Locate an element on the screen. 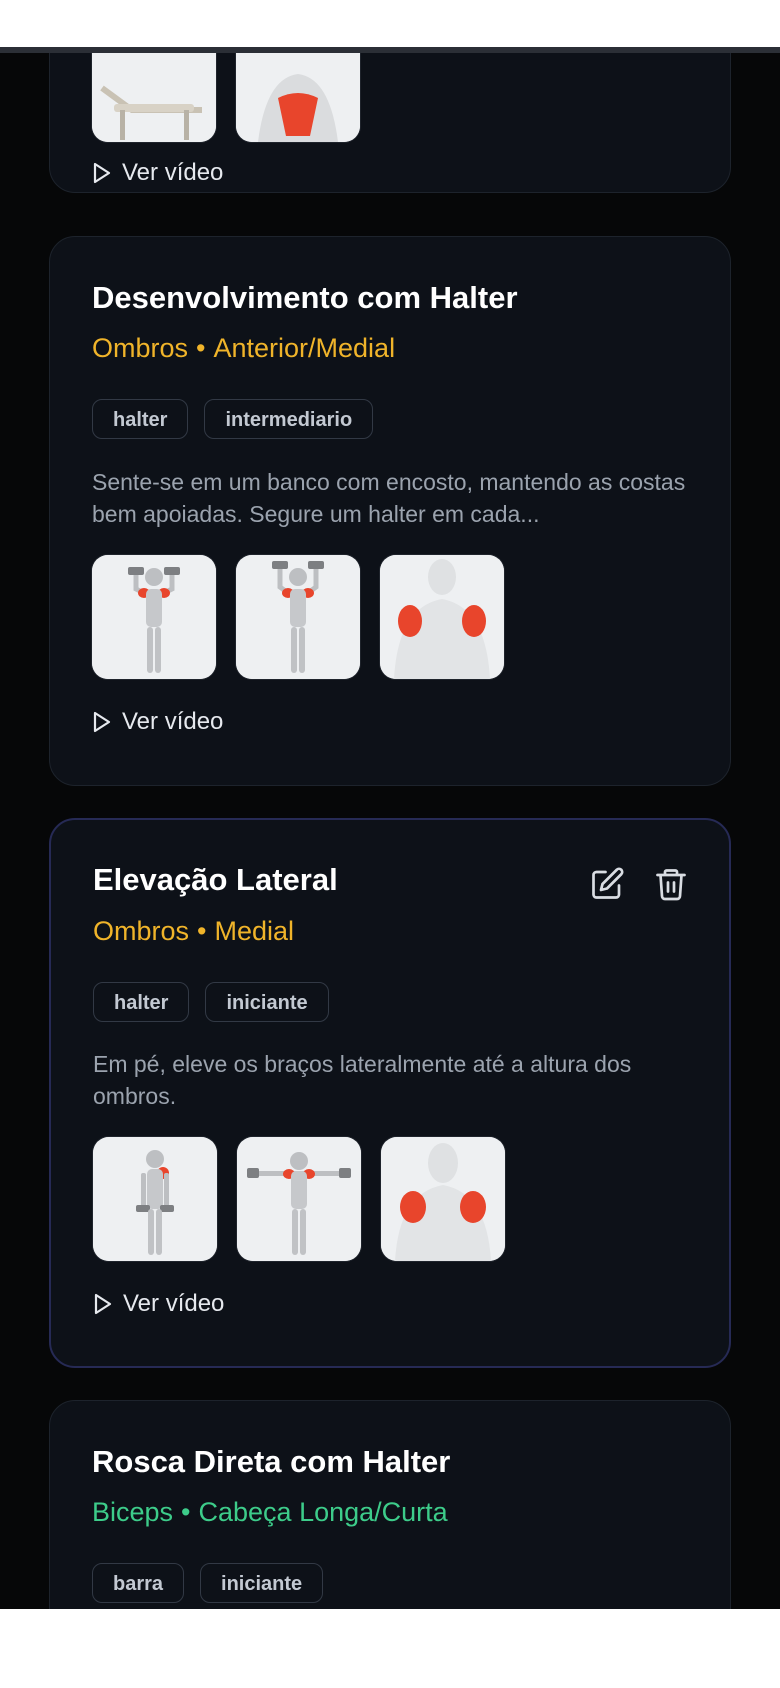 This screenshot has height=1688, width=780. exercise-muscle-group: Ombros • Medial is located at coordinates (193, 931).